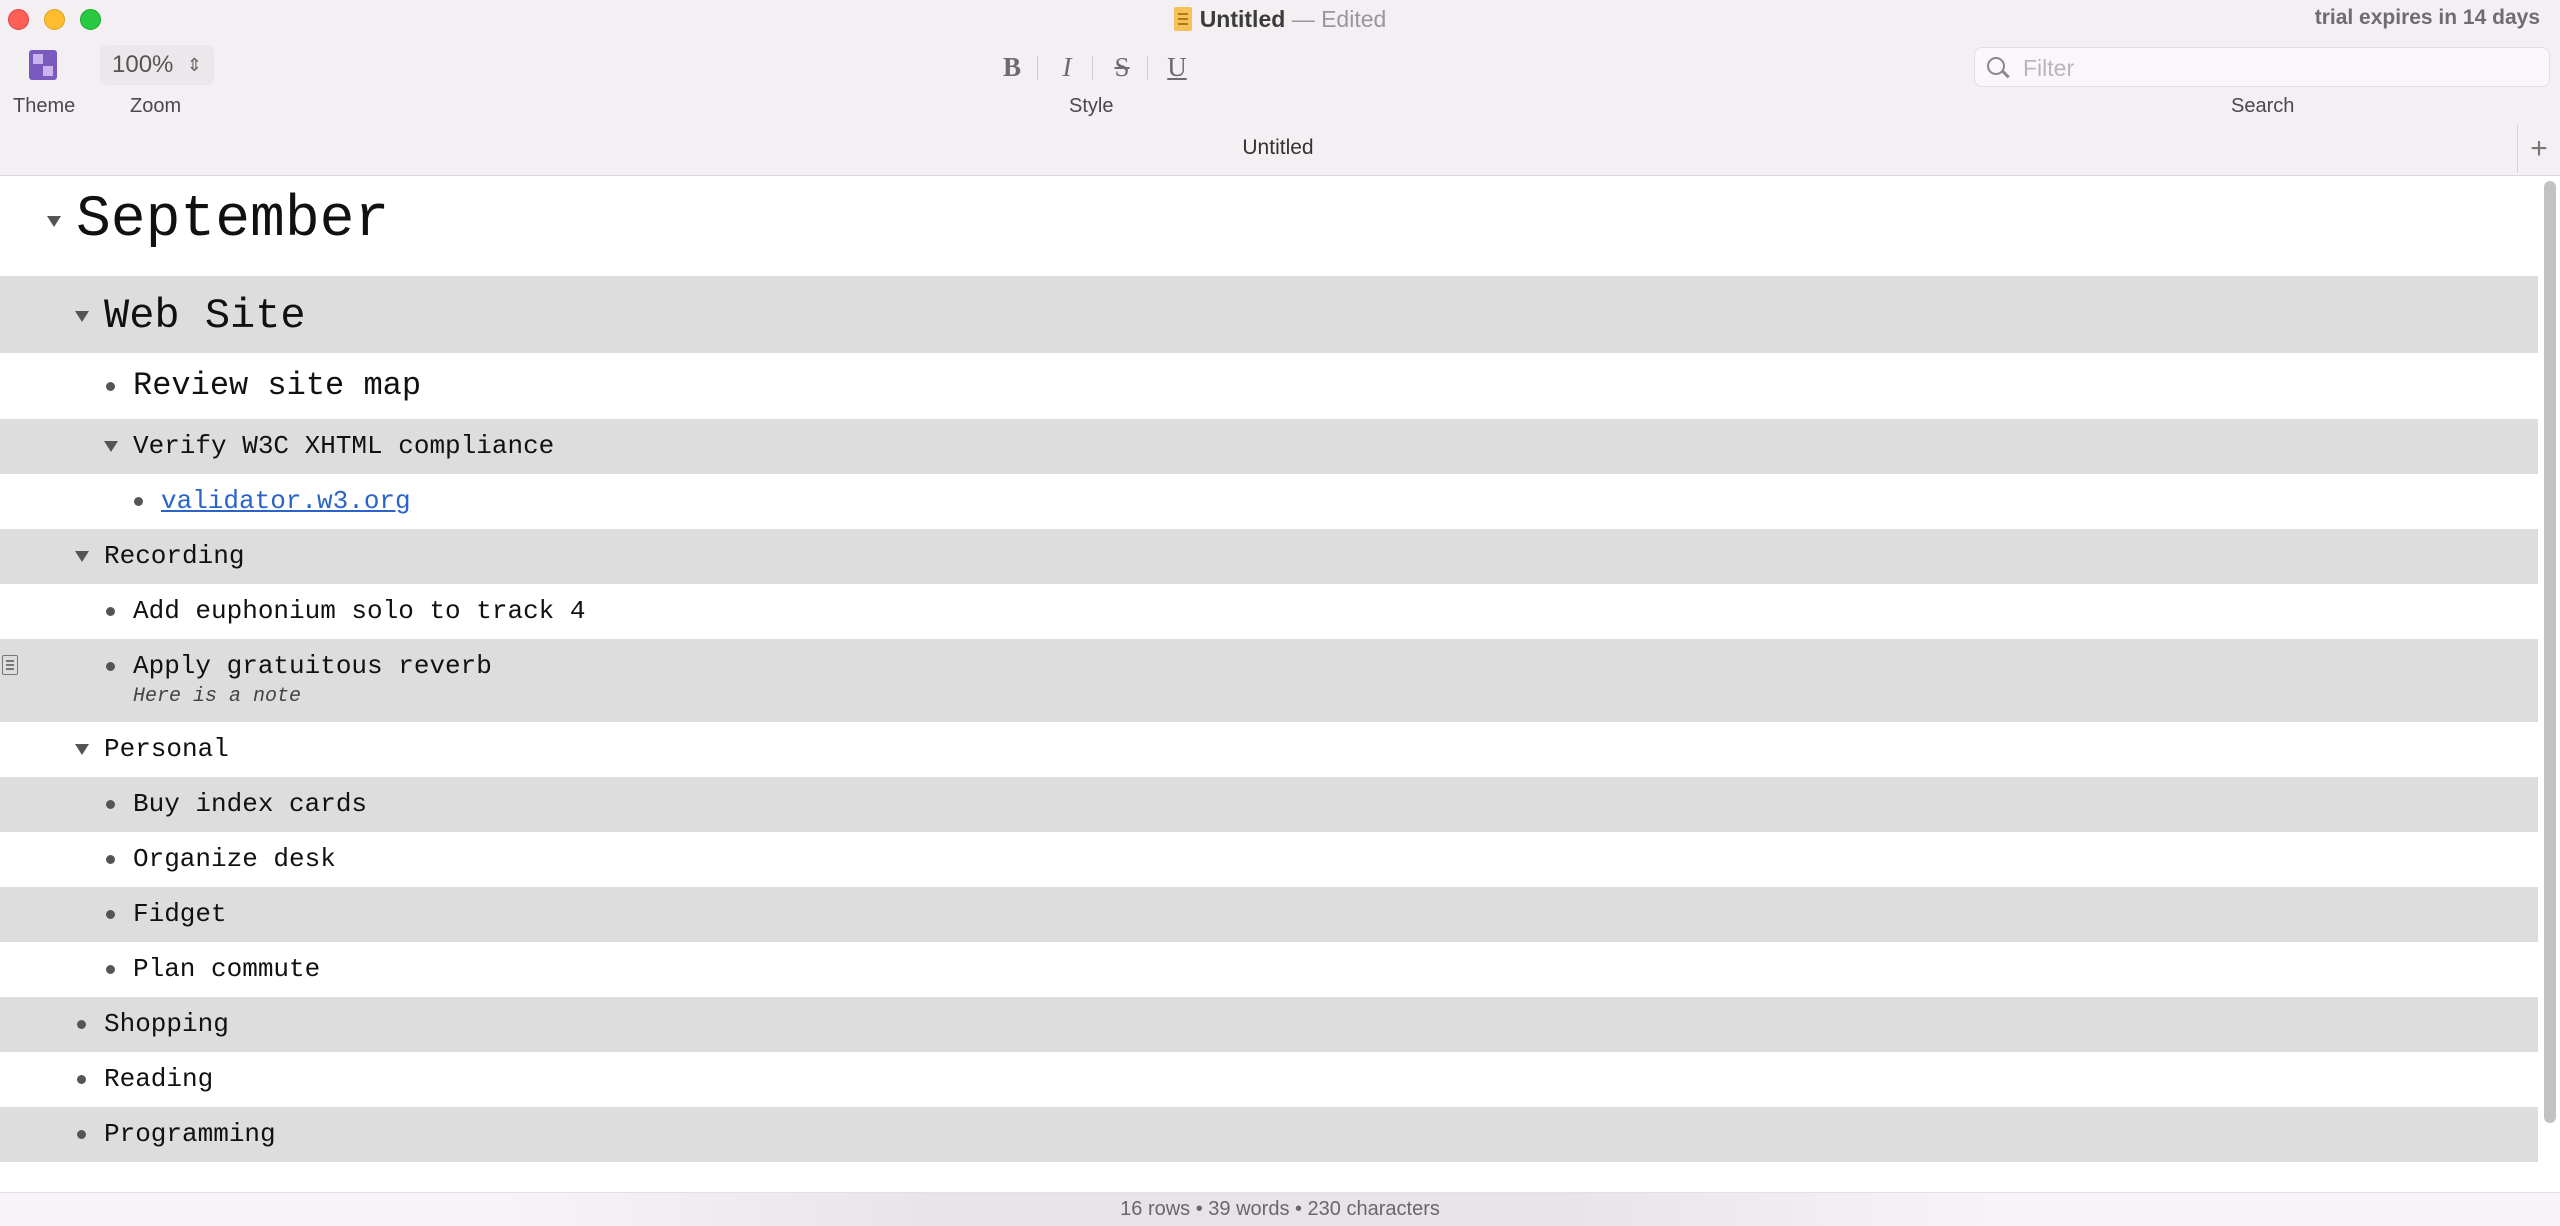  Describe the element at coordinates (1269, 914) in the screenshot. I see `outline-row: Fidget` at that location.